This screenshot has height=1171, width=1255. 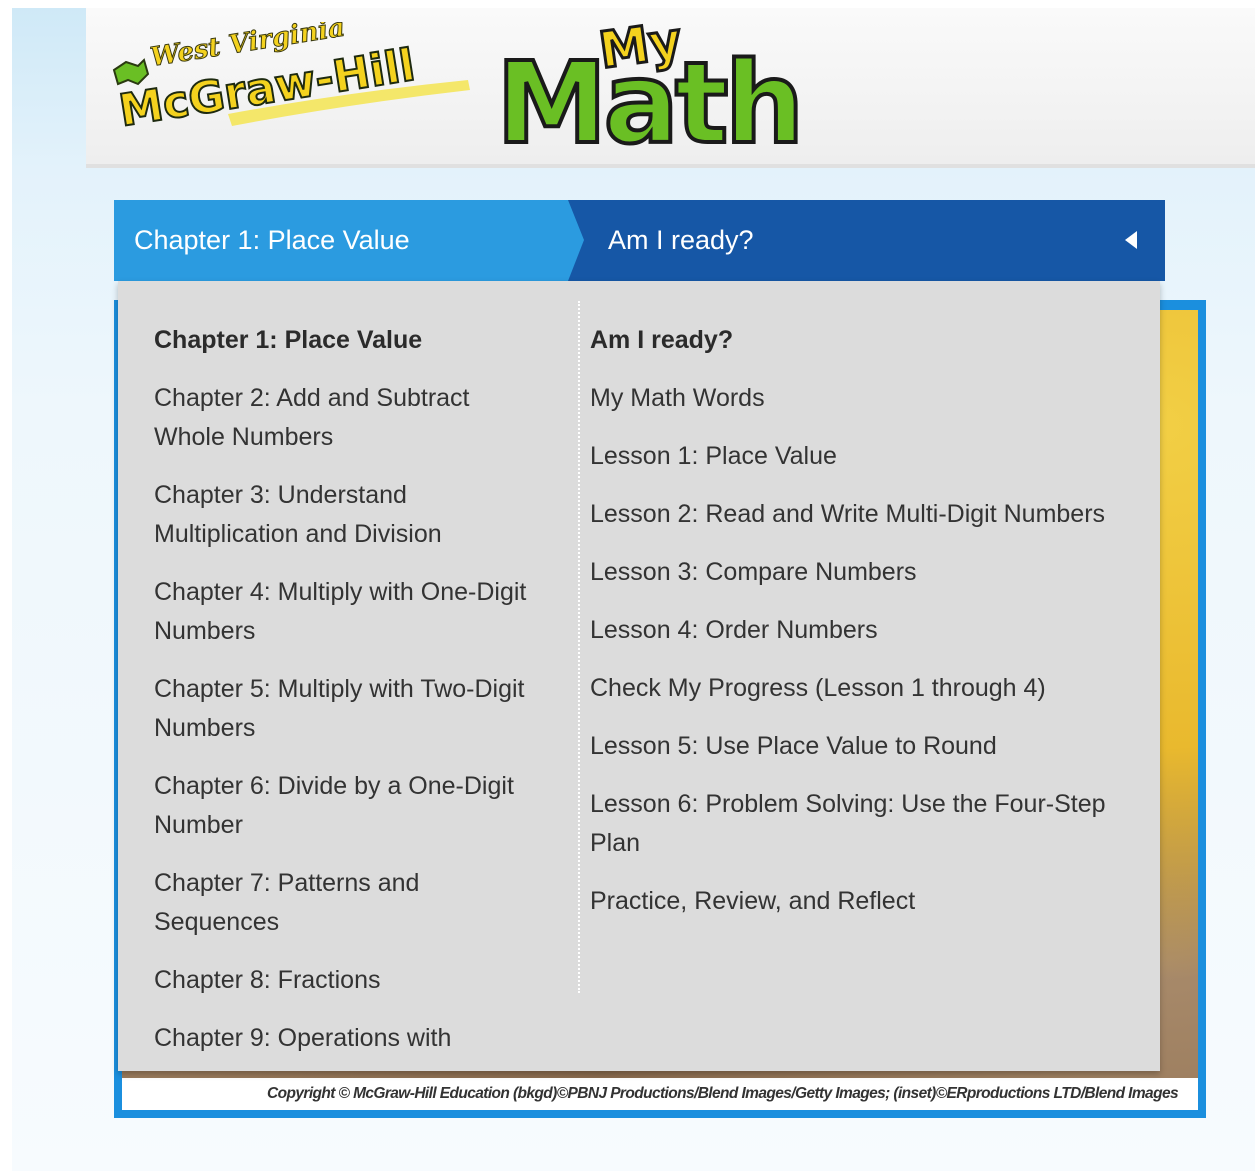 I want to click on column-divider, so click(x=579, y=647).